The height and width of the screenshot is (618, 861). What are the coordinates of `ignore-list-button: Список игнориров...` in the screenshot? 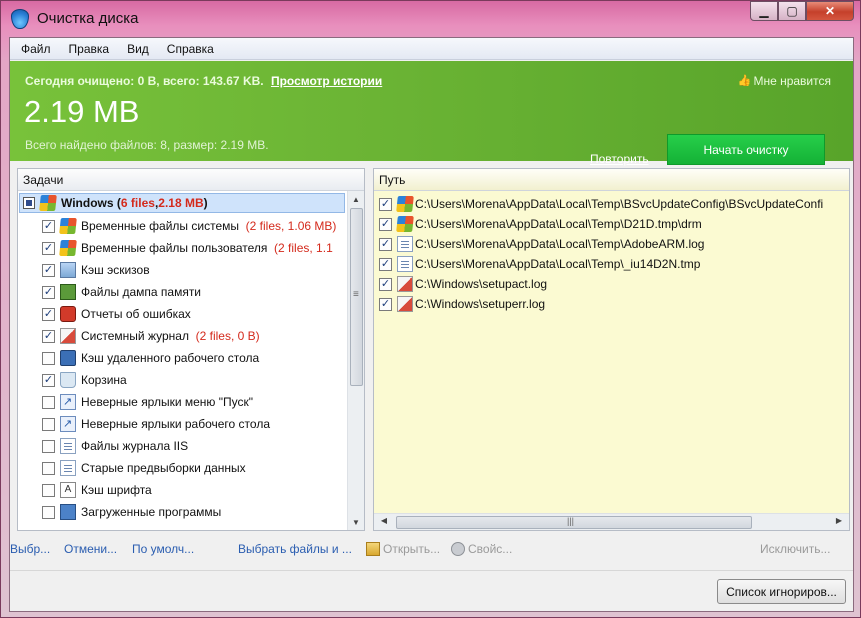 It's located at (781, 591).